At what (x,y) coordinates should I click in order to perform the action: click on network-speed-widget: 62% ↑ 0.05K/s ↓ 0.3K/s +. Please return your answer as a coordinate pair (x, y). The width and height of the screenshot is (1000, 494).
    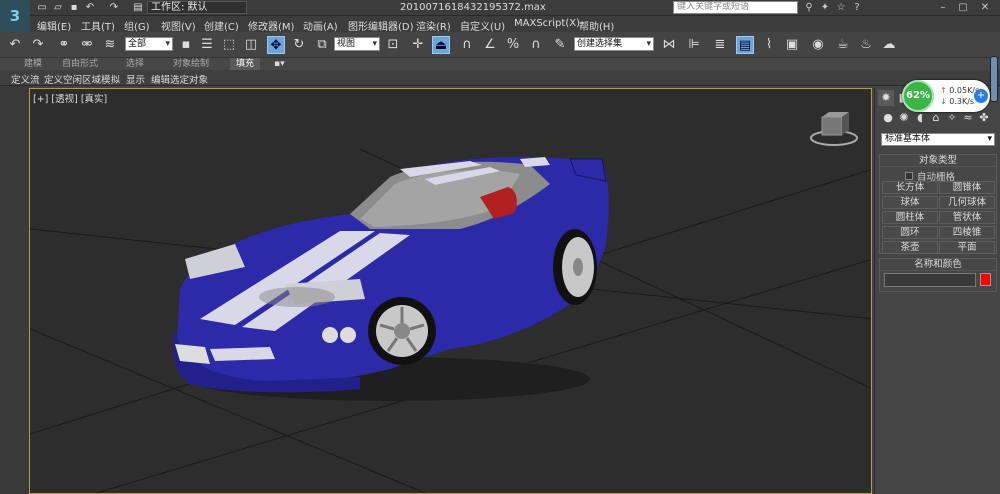
    Looking at the image, I should click on (946, 96).